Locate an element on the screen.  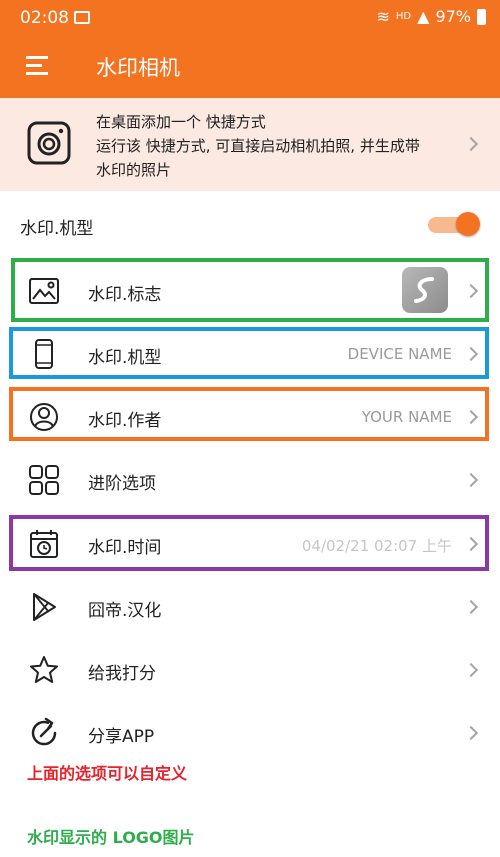
list-item-rate: 给我打分 is located at coordinates (250, 669).